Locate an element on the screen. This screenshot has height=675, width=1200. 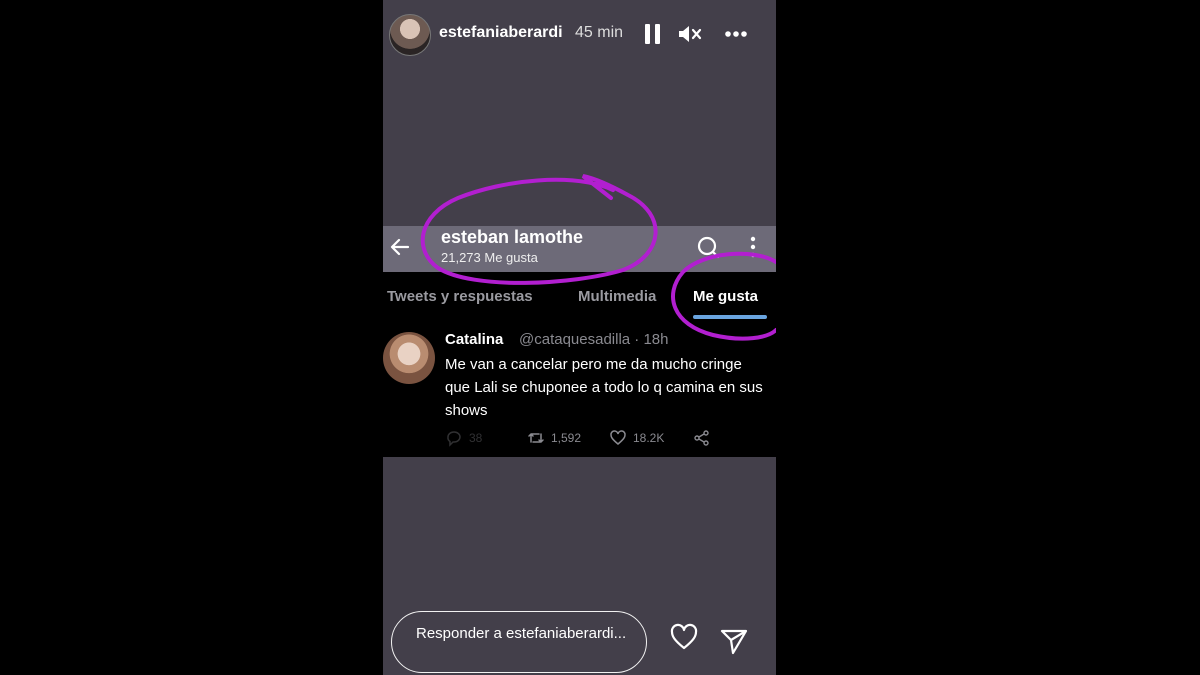
story-header: estefaniaberardi 45 min is located at coordinates (579, 35).